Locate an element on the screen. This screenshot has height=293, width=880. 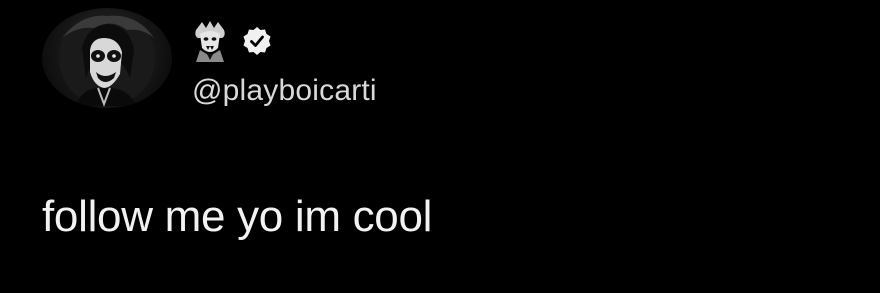
verified-badge-icon is located at coordinates (257, 41).